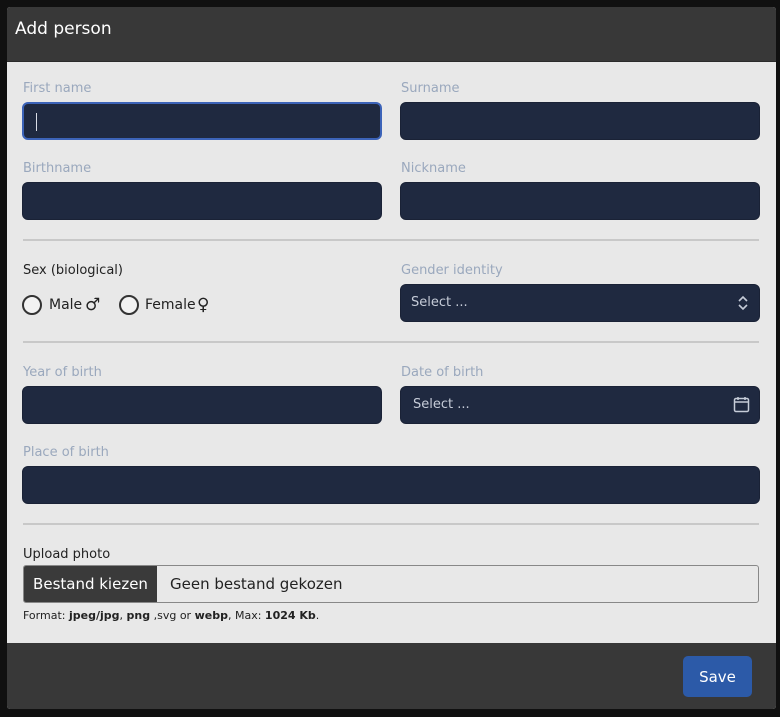  Describe the element at coordinates (44, 615) in the screenshot. I see `format-prefix: Format:` at that location.